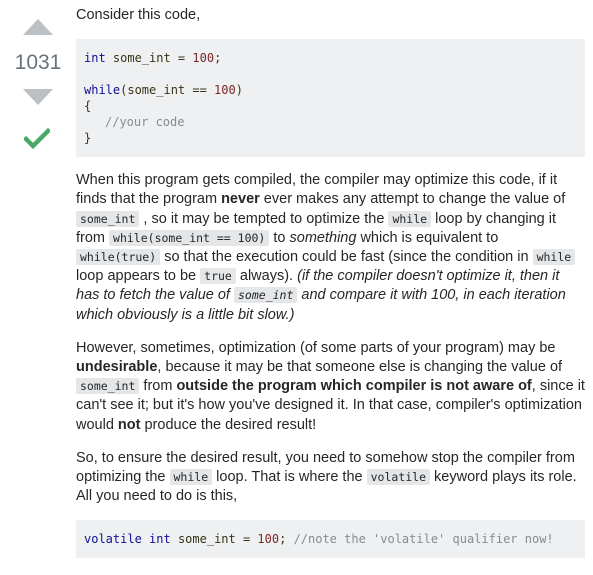  What do you see at coordinates (167, 90) in the screenshot?
I see `code-text: (some_int ==` at bounding box center [167, 90].